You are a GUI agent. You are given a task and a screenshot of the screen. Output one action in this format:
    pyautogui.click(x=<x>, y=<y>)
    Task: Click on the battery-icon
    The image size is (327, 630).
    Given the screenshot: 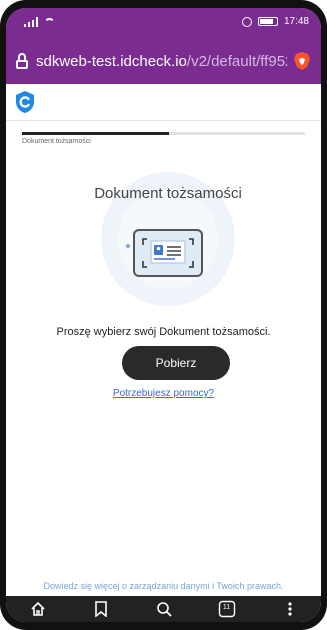 What is the action you would take?
    pyautogui.click(x=267, y=21)
    